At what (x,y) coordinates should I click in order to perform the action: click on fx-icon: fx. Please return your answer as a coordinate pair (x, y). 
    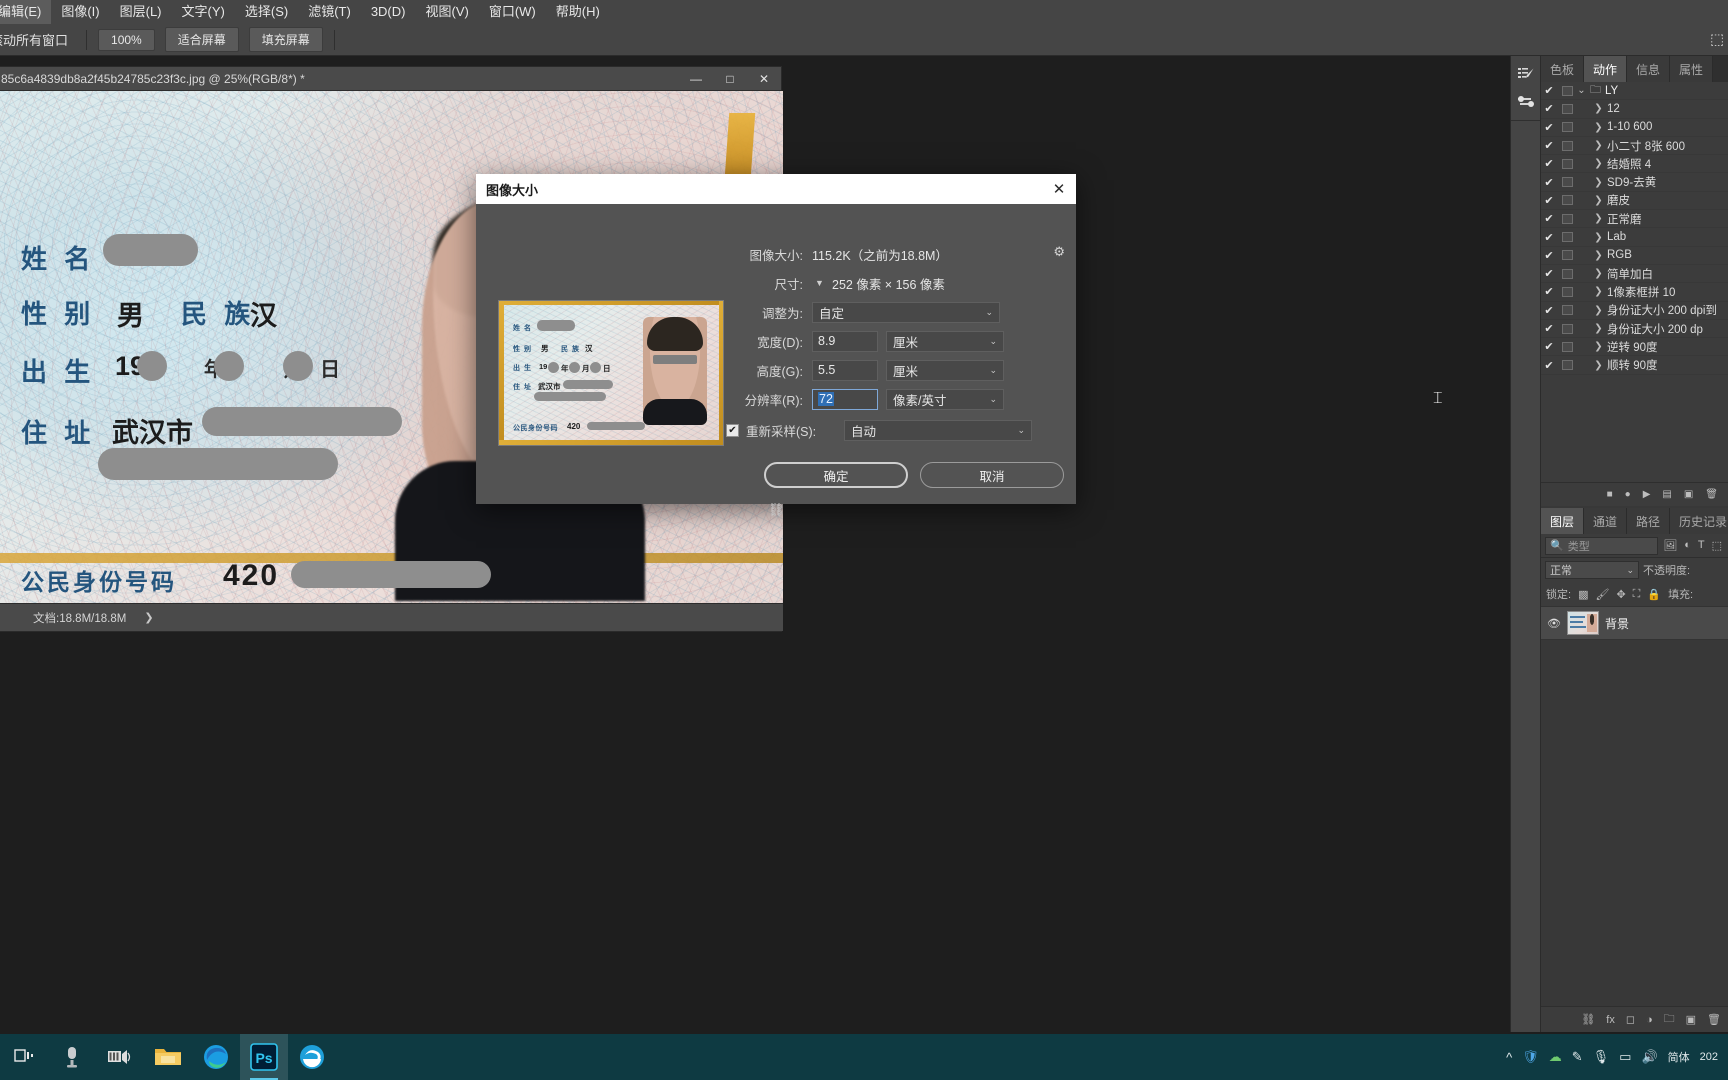
    Looking at the image, I should click on (1610, 1020).